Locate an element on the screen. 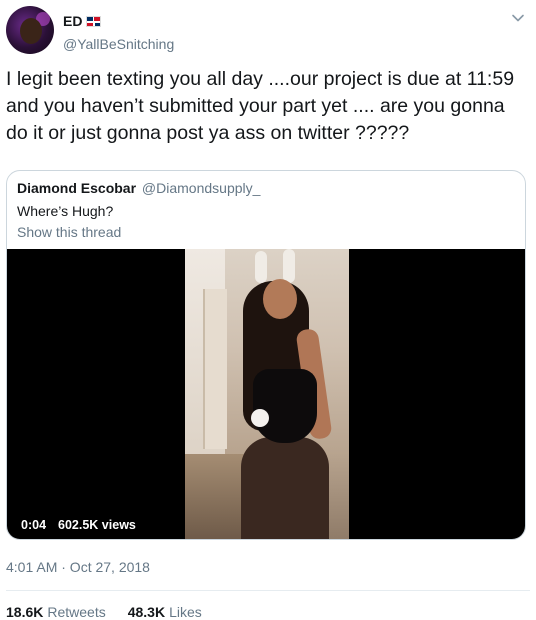 Image resolution: width=536 pixels, height=620 pixels. dominican-republic-flag-icon is located at coordinates (94, 21).